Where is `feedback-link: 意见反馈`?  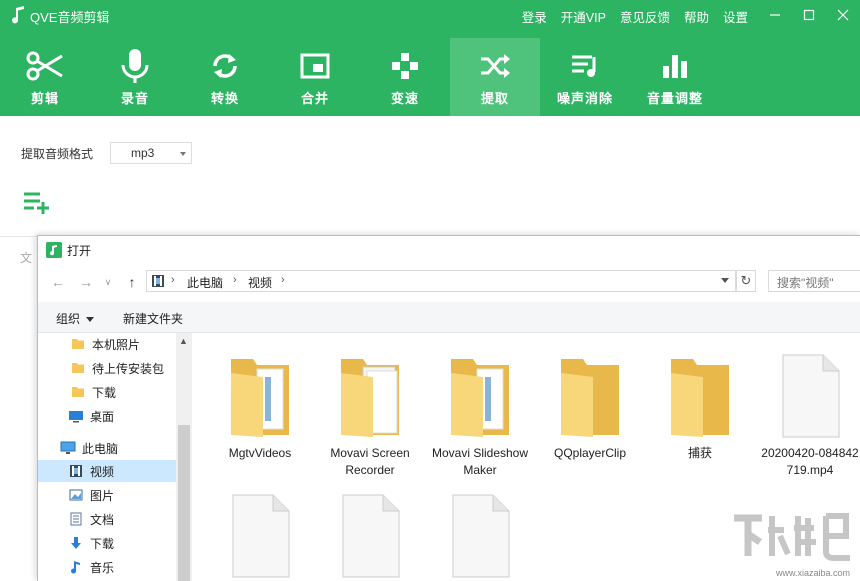
feedback-link: 意见反馈 is located at coordinates (645, 16).